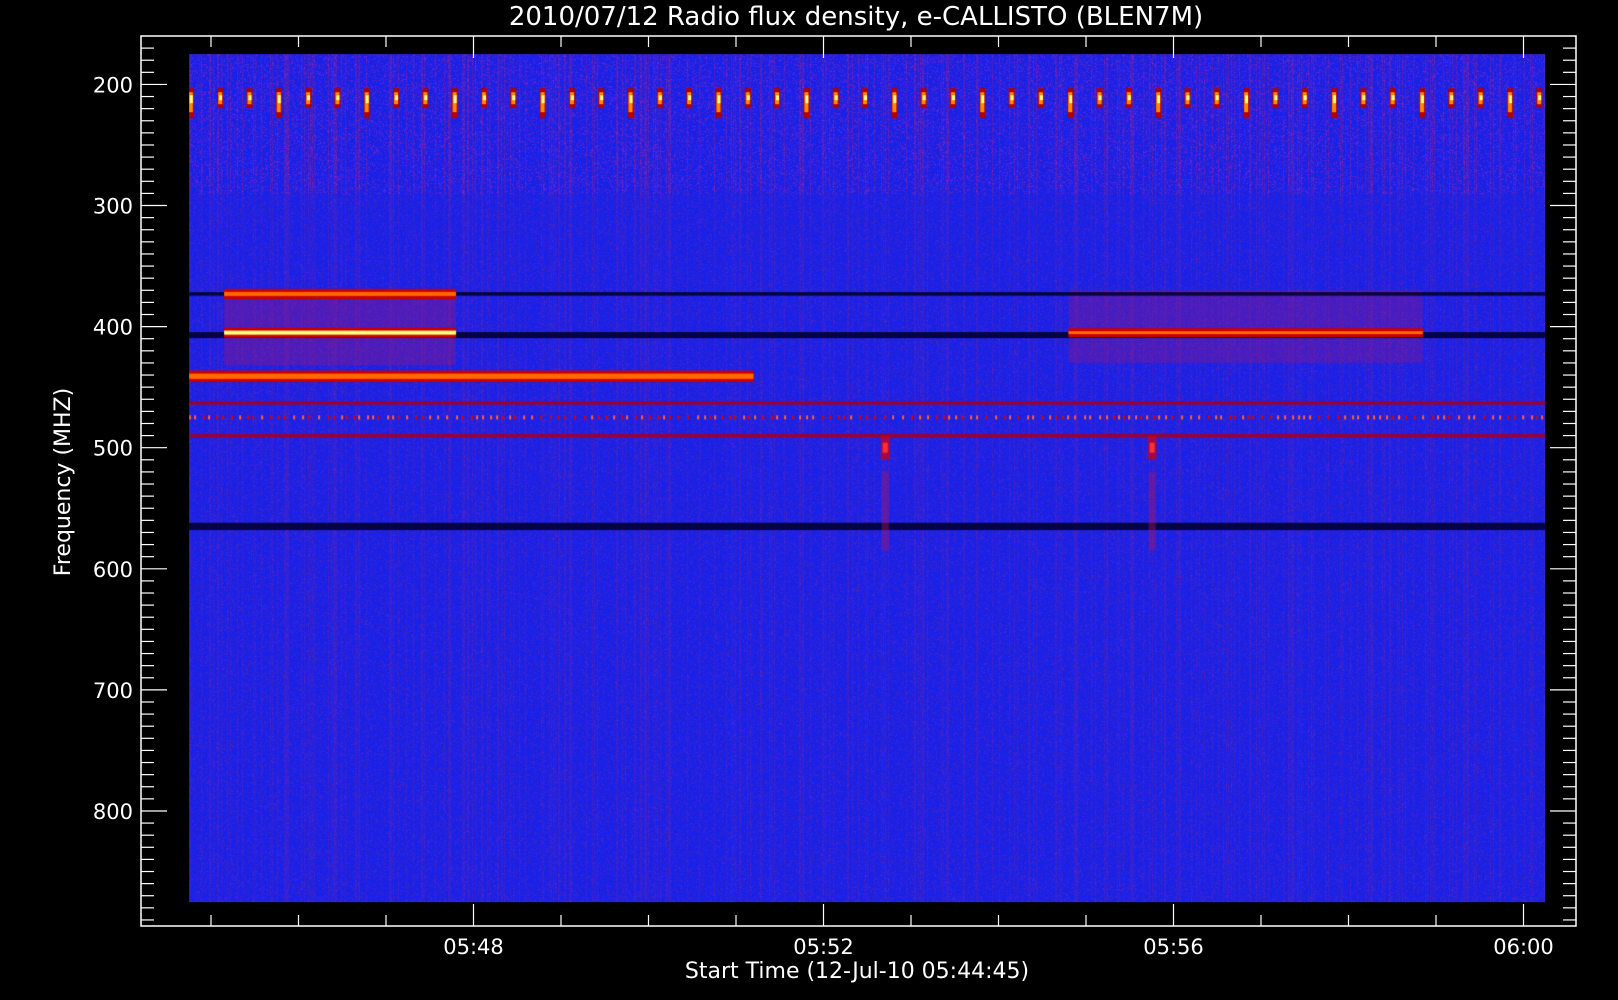 Image resolution: width=1618 pixels, height=1000 pixels. What do you see at coordinates (857, 971) in the screenshot?
I see `x-axis-label: Start Time (12-Jul-10 05:44:45)` at bounding box center [857, 971].